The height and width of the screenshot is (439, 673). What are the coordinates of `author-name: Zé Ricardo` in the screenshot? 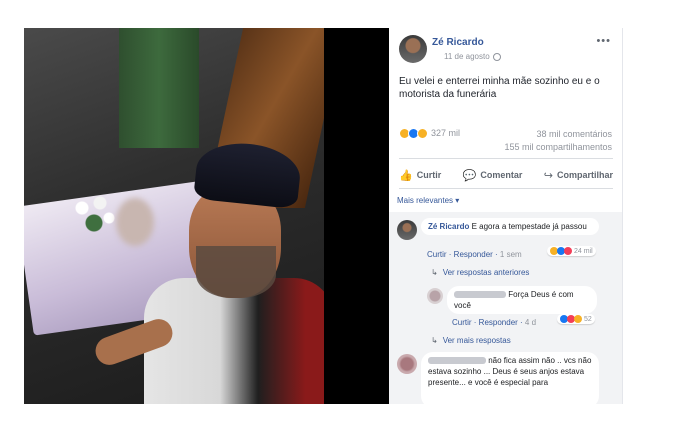 It's located at (458, 42).